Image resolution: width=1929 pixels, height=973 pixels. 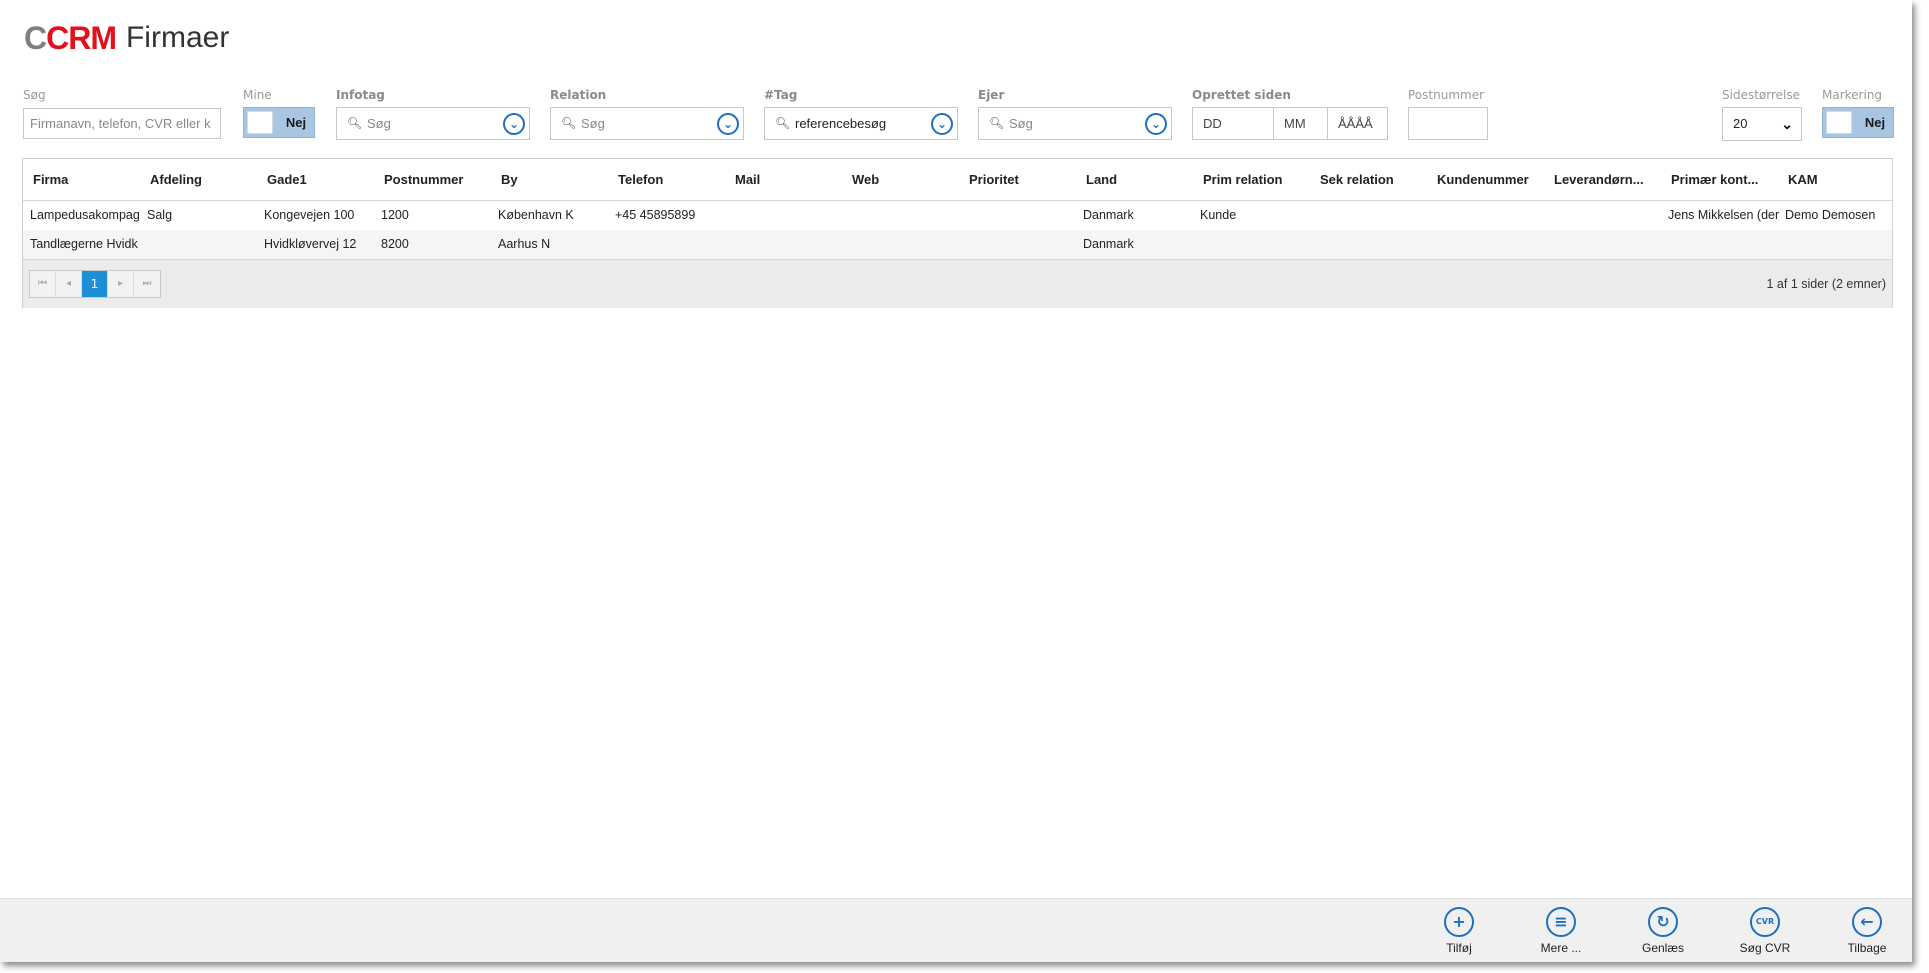 I want to click on cell-prim-relation: Kunde, so click(x=1218, y=215).